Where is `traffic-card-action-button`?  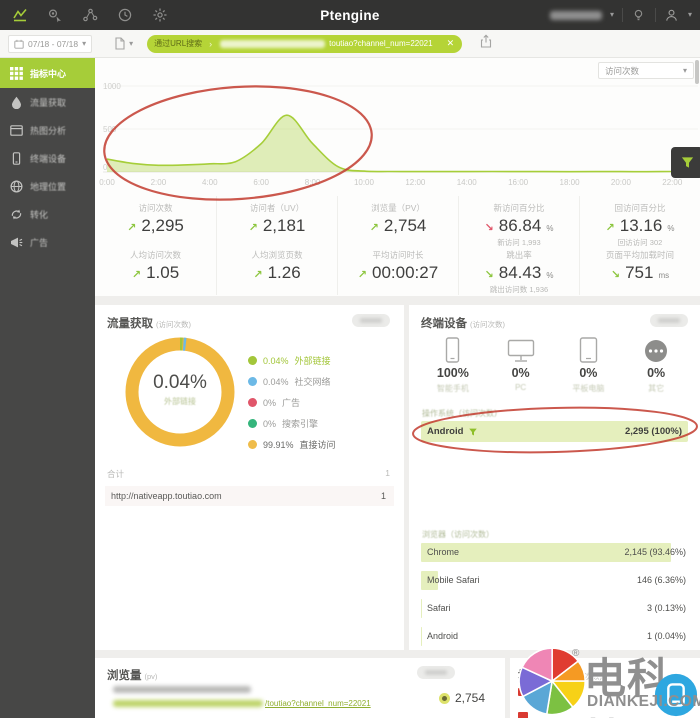 traffic-card-action-button is located at coordinates (371, 320).